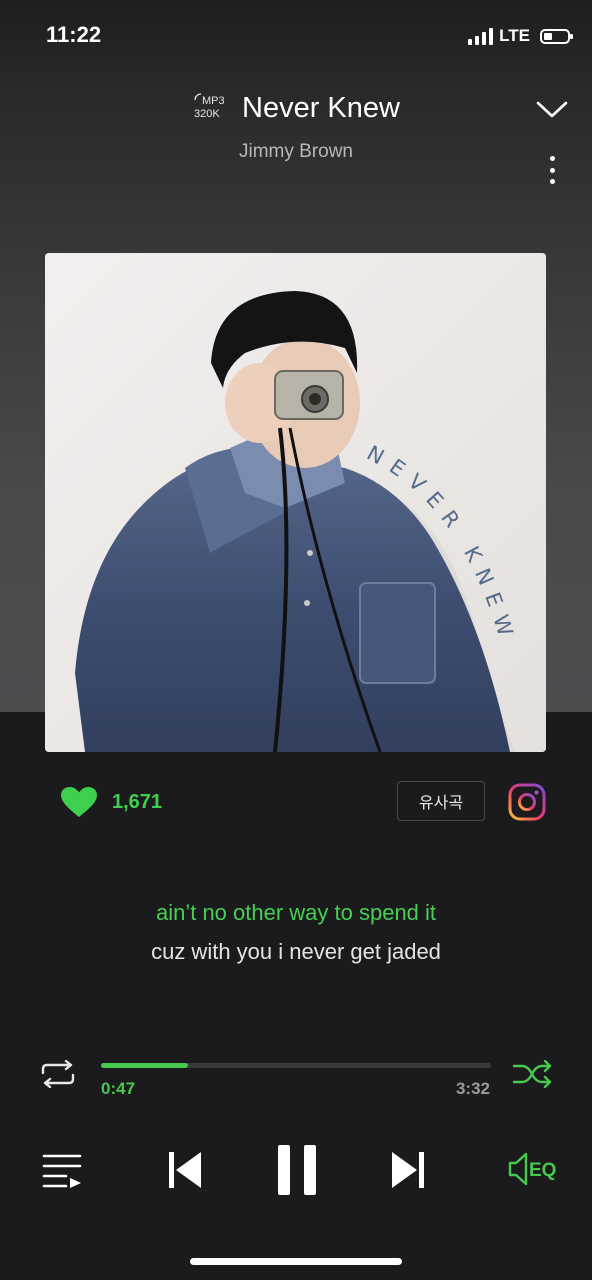 The image size is (592, 1280). I want to click on like-button: 1,671, so click(111, 802).